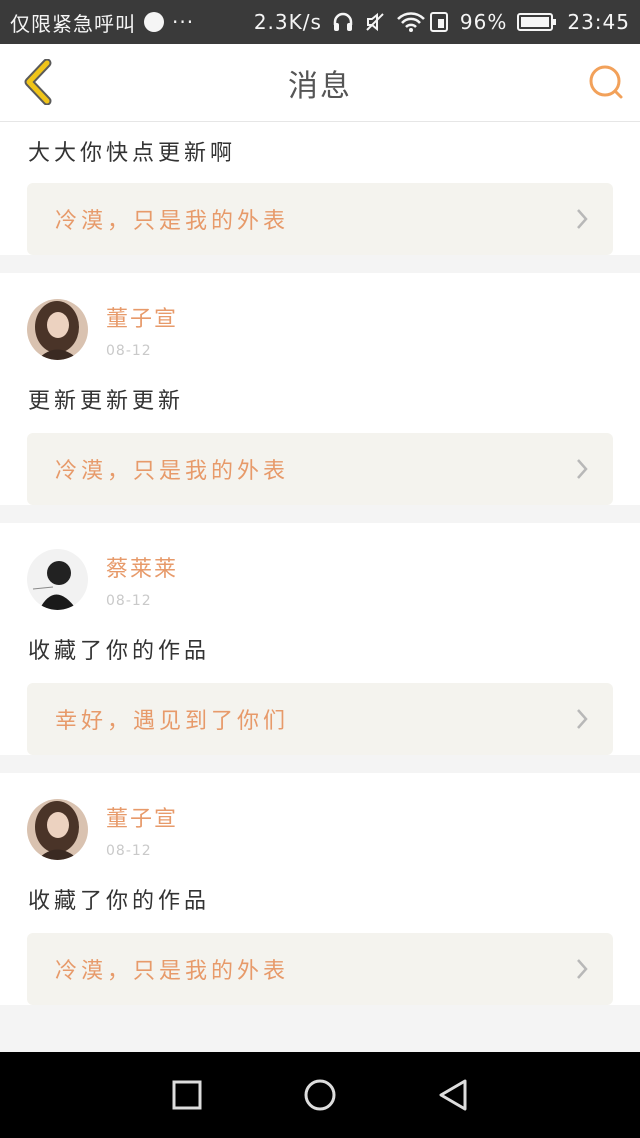  I want to click on triangle-back-icon, so click(453, 1095).